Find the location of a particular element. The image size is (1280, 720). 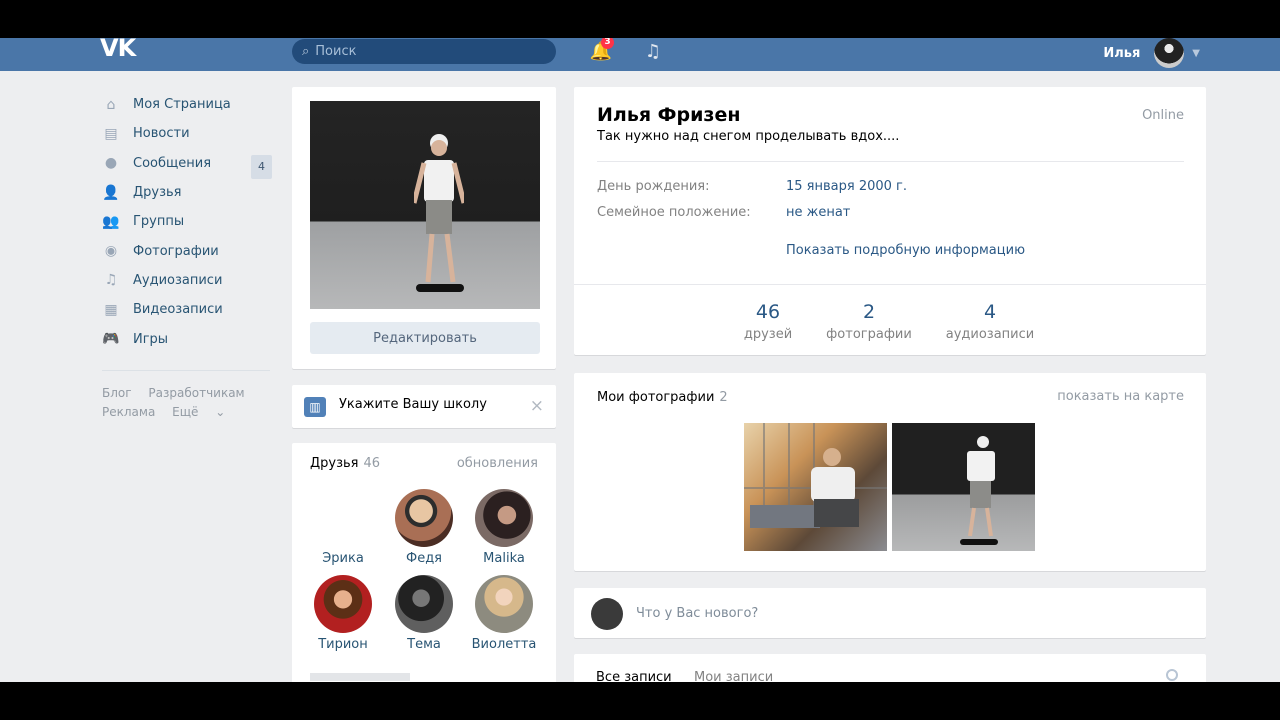

new-post-card is located at coordinates (890, 613).